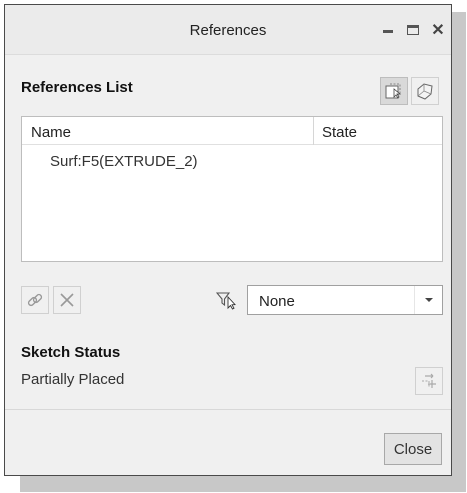 Image resolution: width=467 pixels, height=493 pixels. I want to click on chevron-down-icon, so click(428, 300).